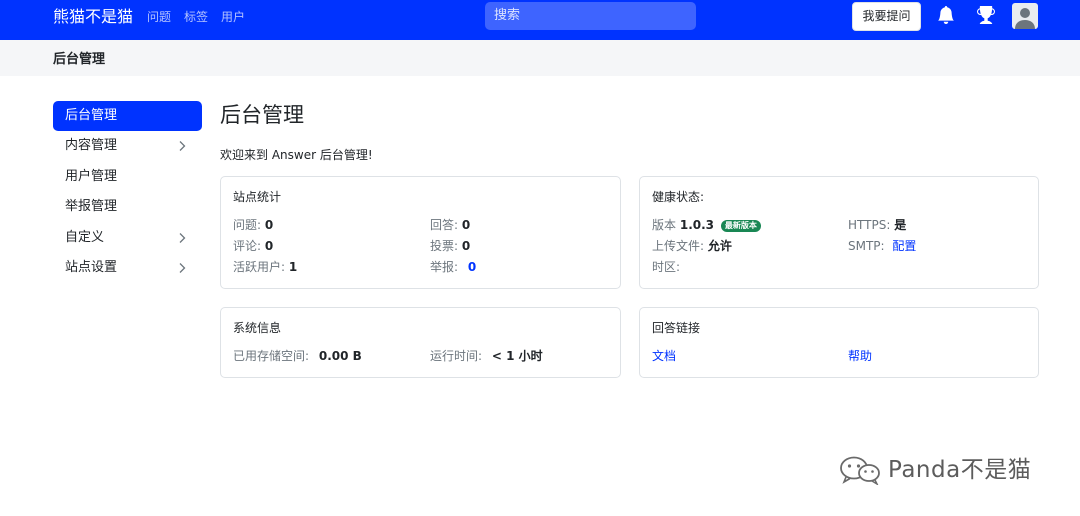 This screenshot has width=1080, height=516. I want to click on card-title: 健康状态:, so click(678, 197).